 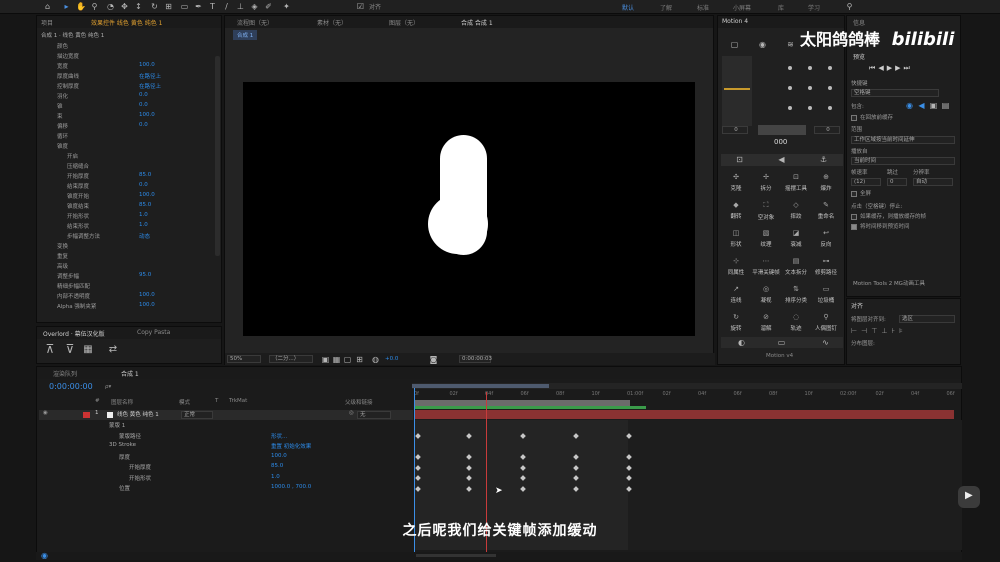 What do you see at coordinates (325, 359) in the screenshot?
I see `region-icon: ▣` at bounding box center [325, 359].